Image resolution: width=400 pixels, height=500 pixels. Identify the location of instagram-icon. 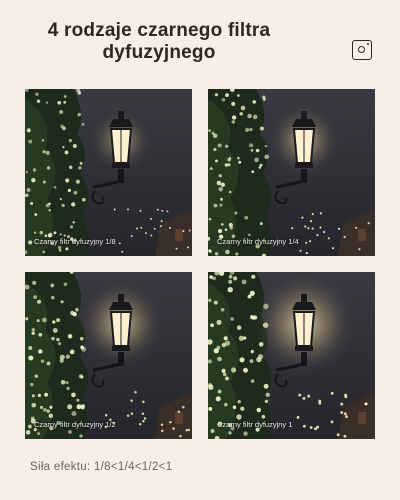
(362, 50).